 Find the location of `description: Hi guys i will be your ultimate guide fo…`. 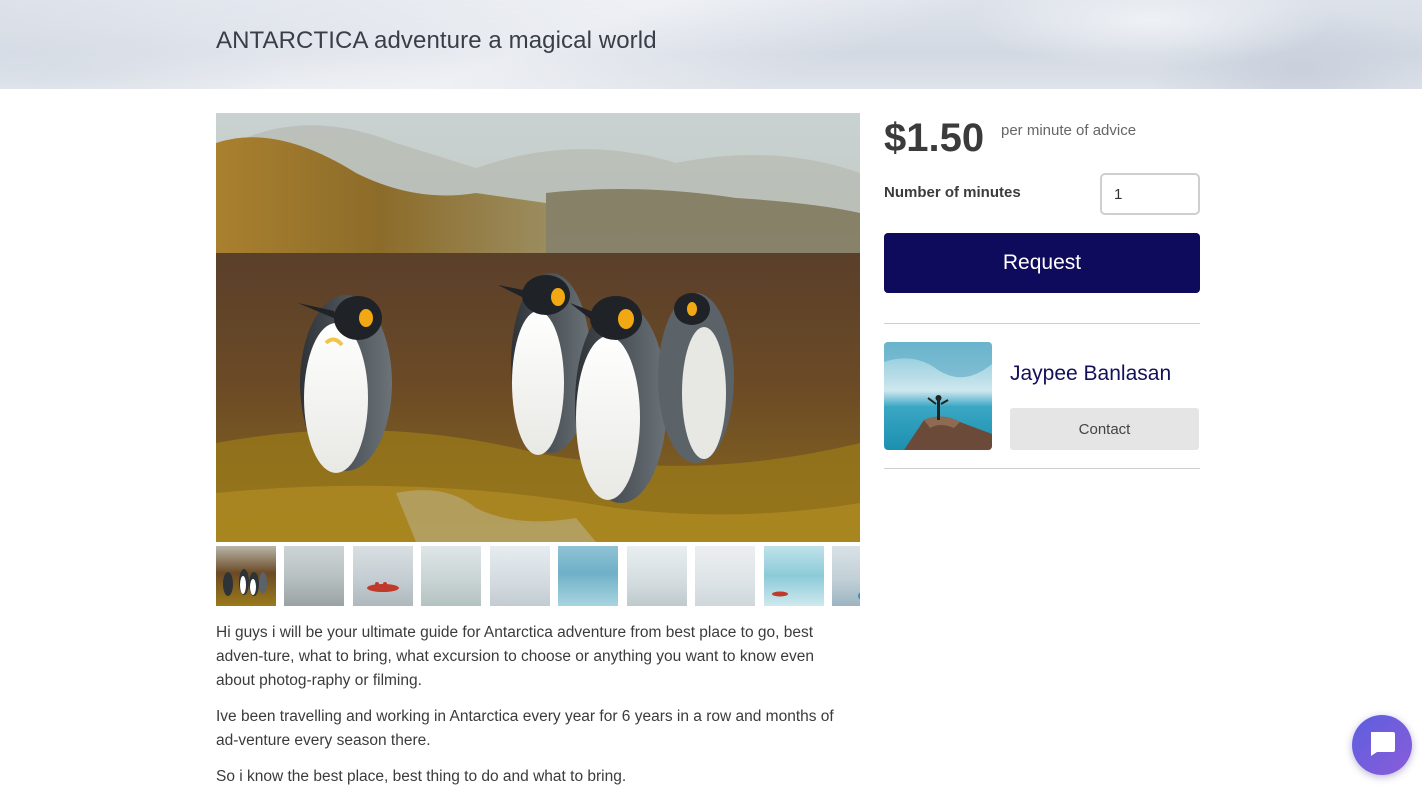

description: Hi guys i will be your ultimate guide fo… is located at coordinates (536, 704).